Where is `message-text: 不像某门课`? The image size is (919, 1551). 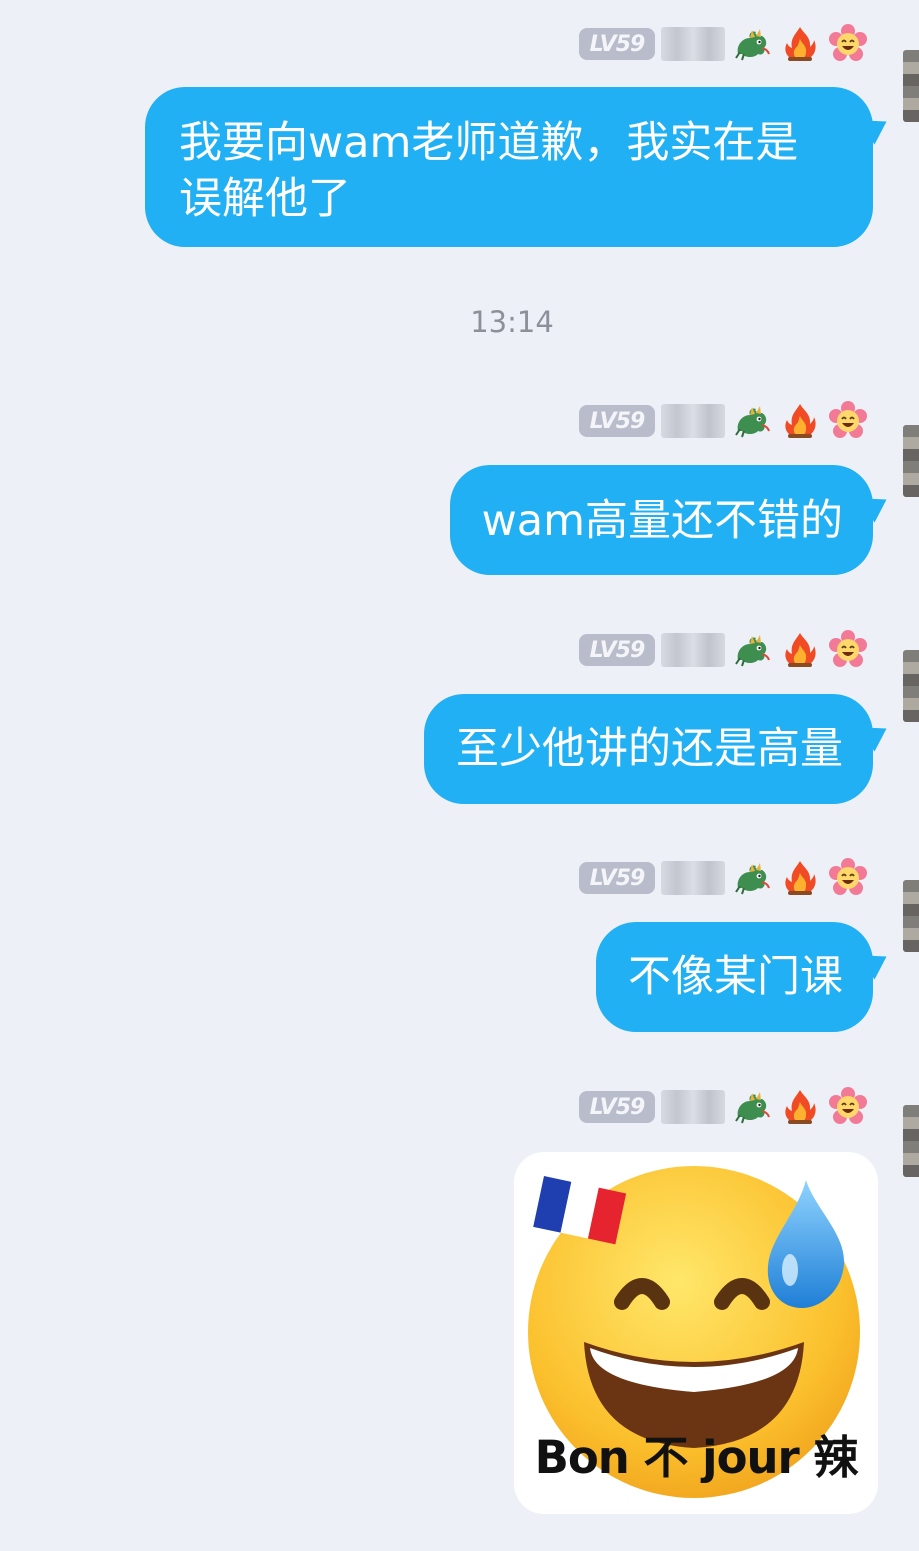
message-text: 不像某门课 is located at coordinates (735, 977).